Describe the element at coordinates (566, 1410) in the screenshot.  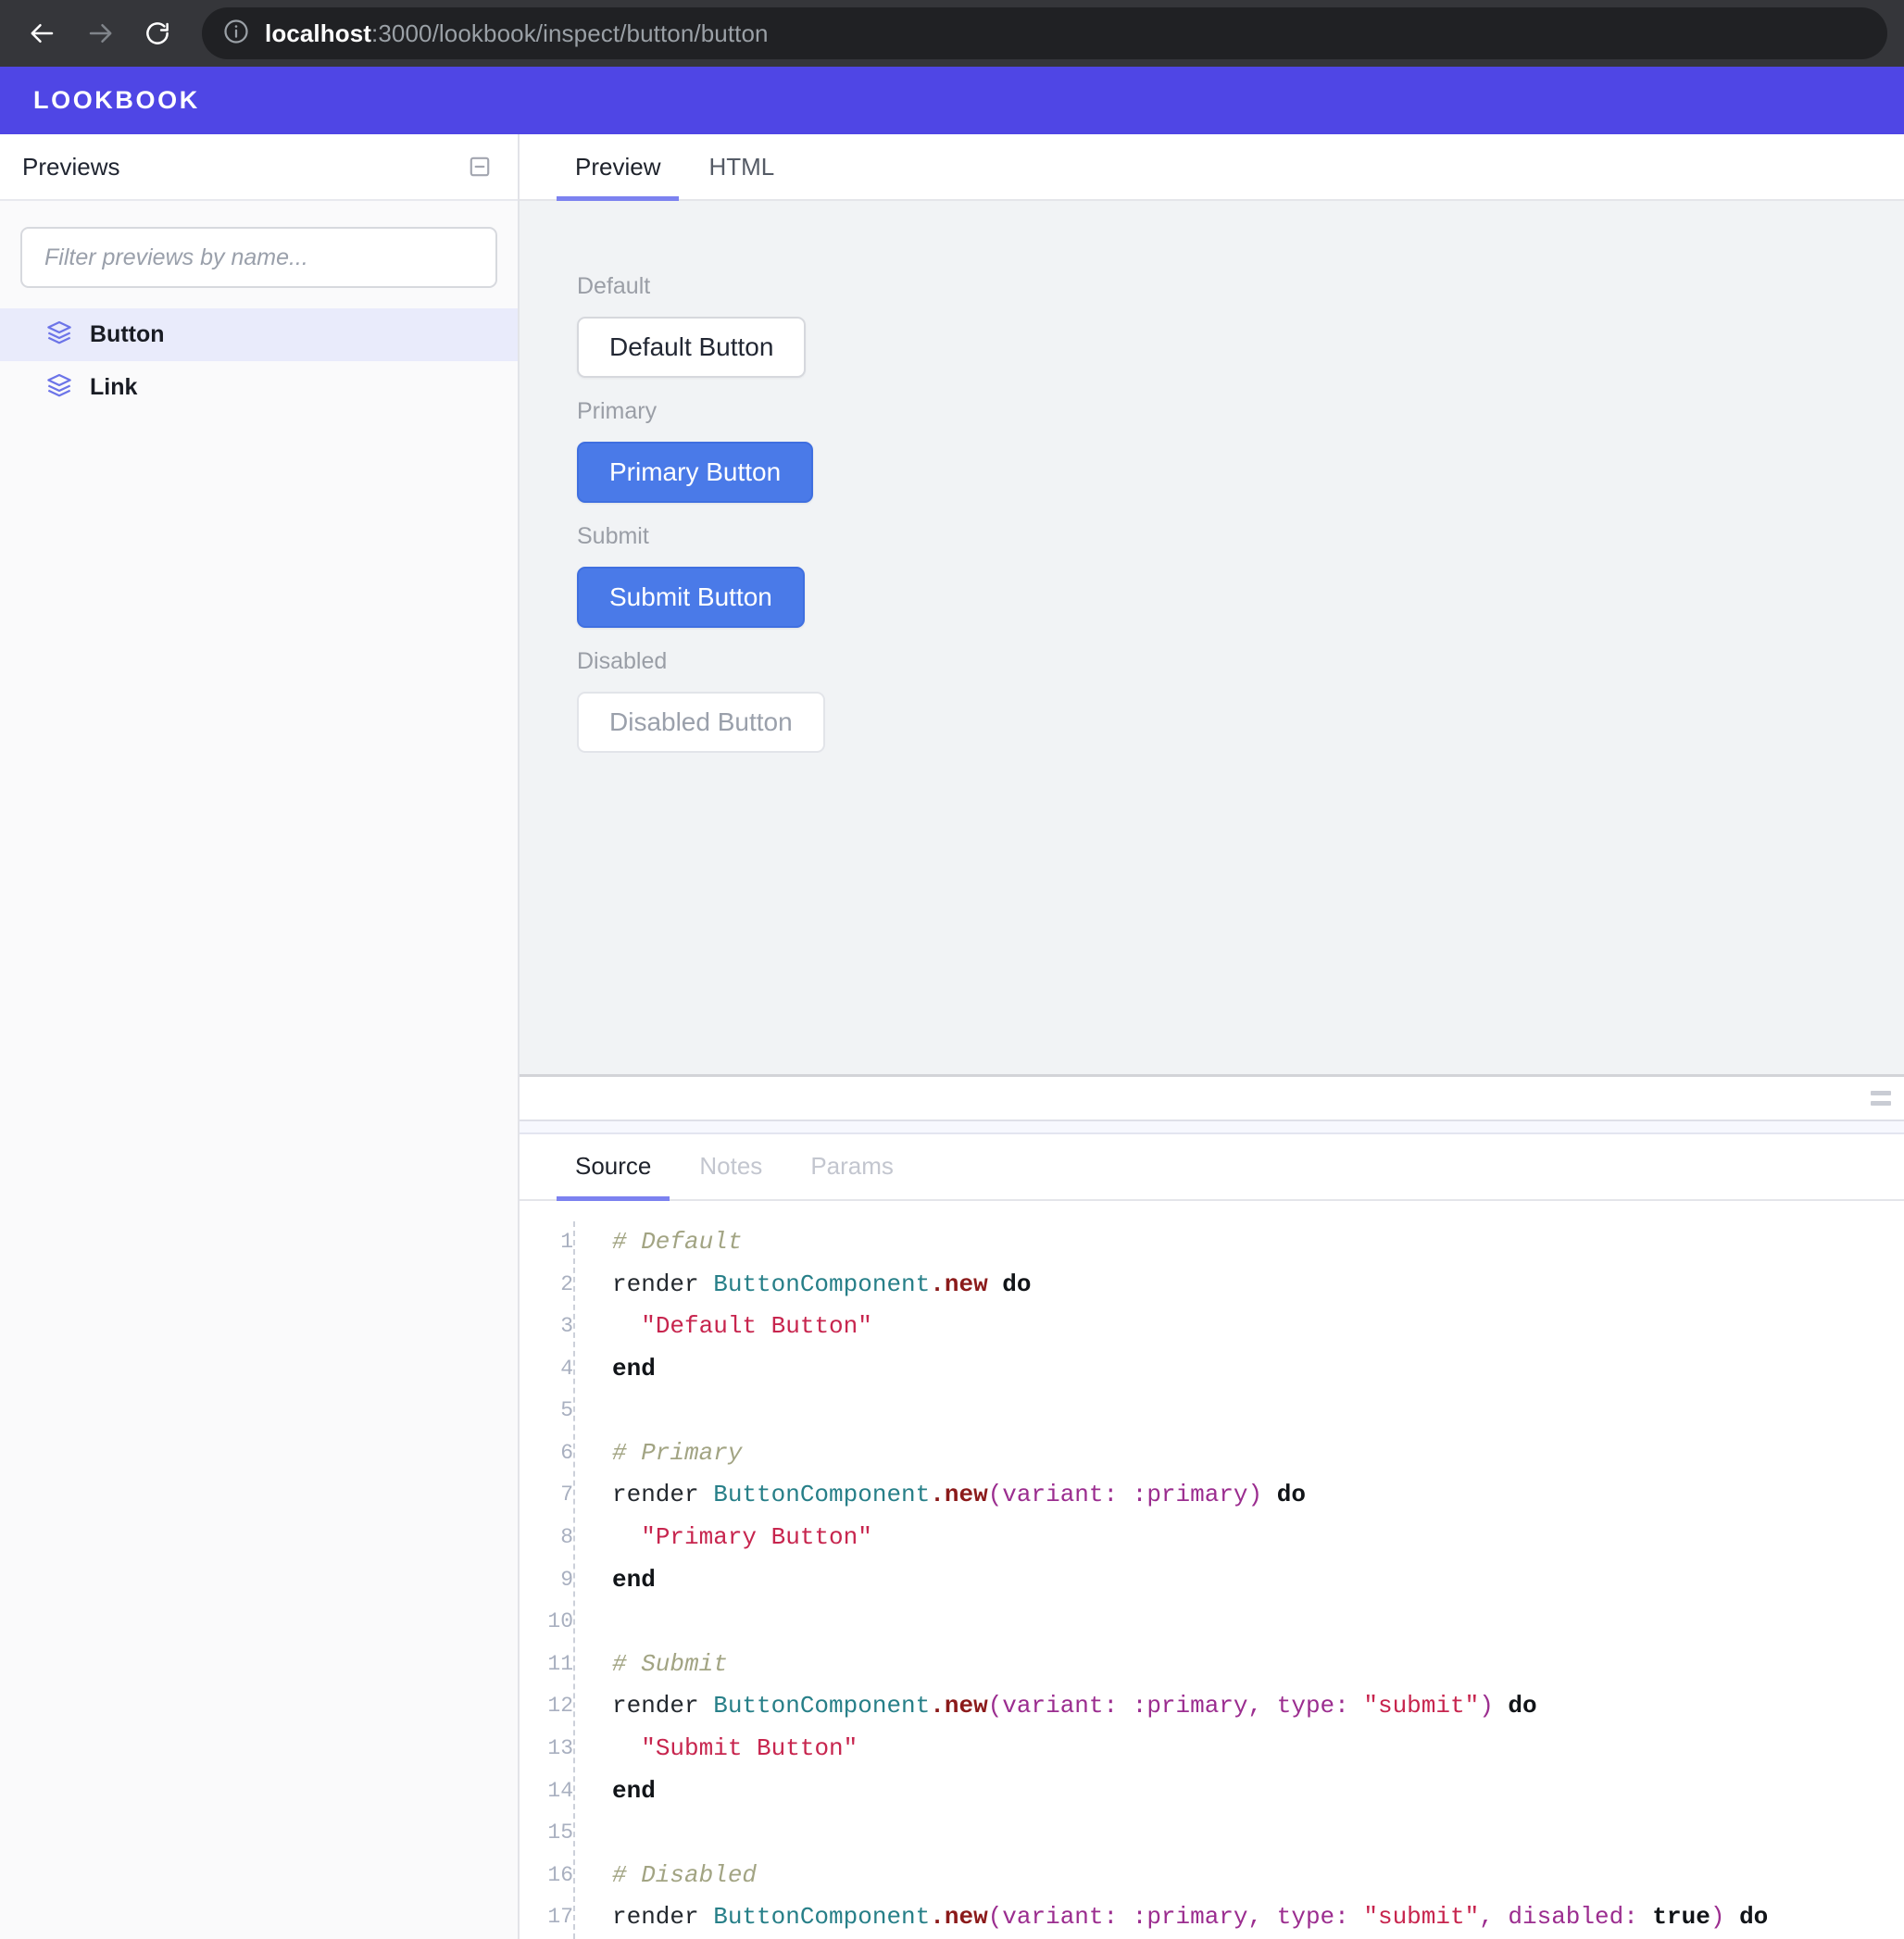
I see `line-number: 5` at that location.